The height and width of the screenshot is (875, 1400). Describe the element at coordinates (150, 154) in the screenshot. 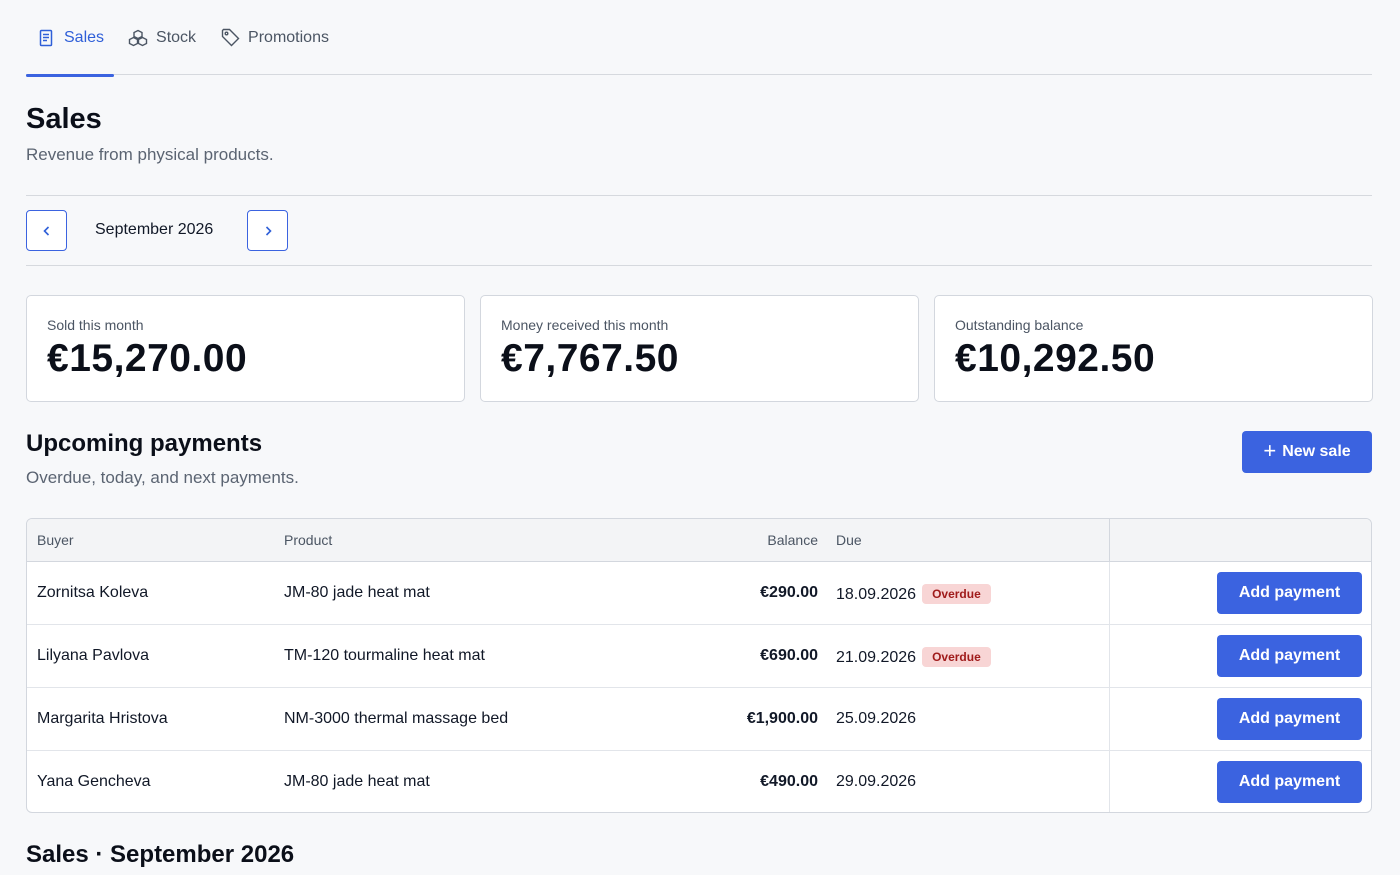

I see `page-subtitle: Revenue from physical products.` at that location.